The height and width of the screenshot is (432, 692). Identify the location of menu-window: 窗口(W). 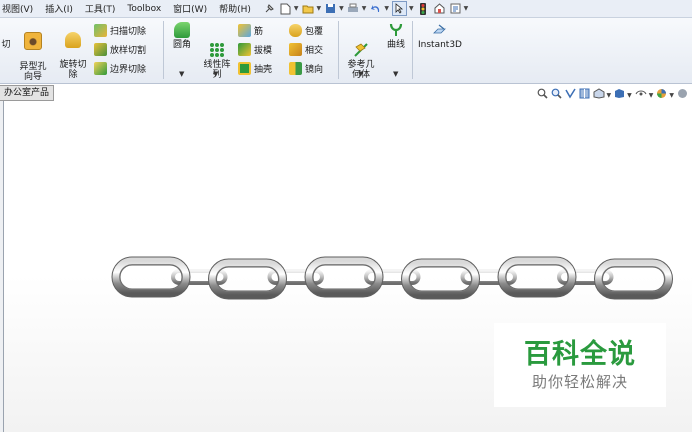
(190, 8).